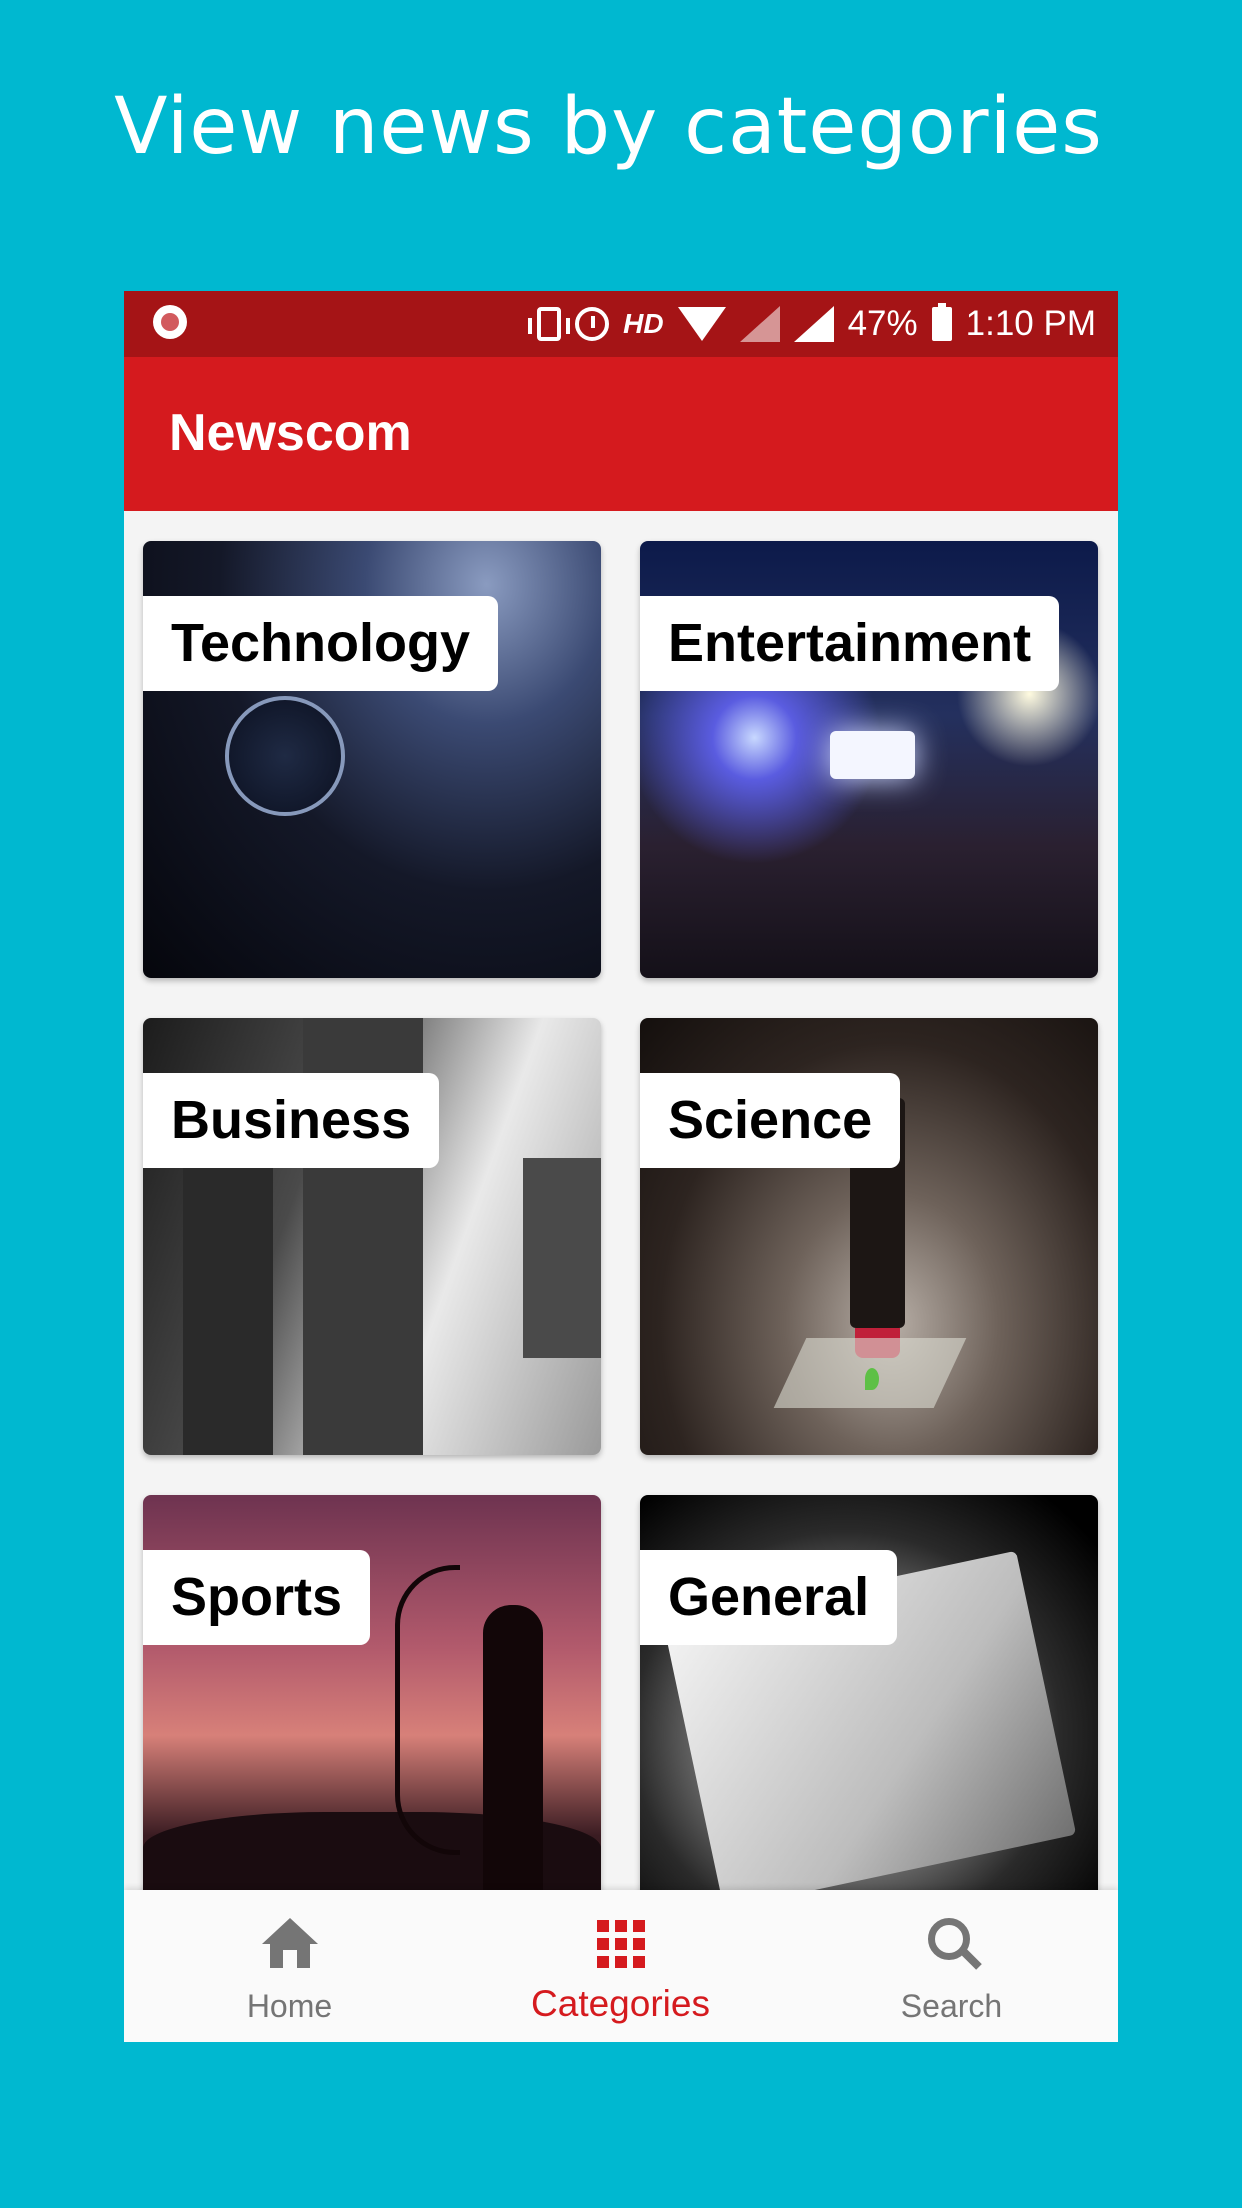 Image resolution: width=1242 pixels, height=2208 pixels. What do you see at coordinates (770, 1120) in the screenshot?
I see `category-label: Science` at bounding box center [770, 1120].